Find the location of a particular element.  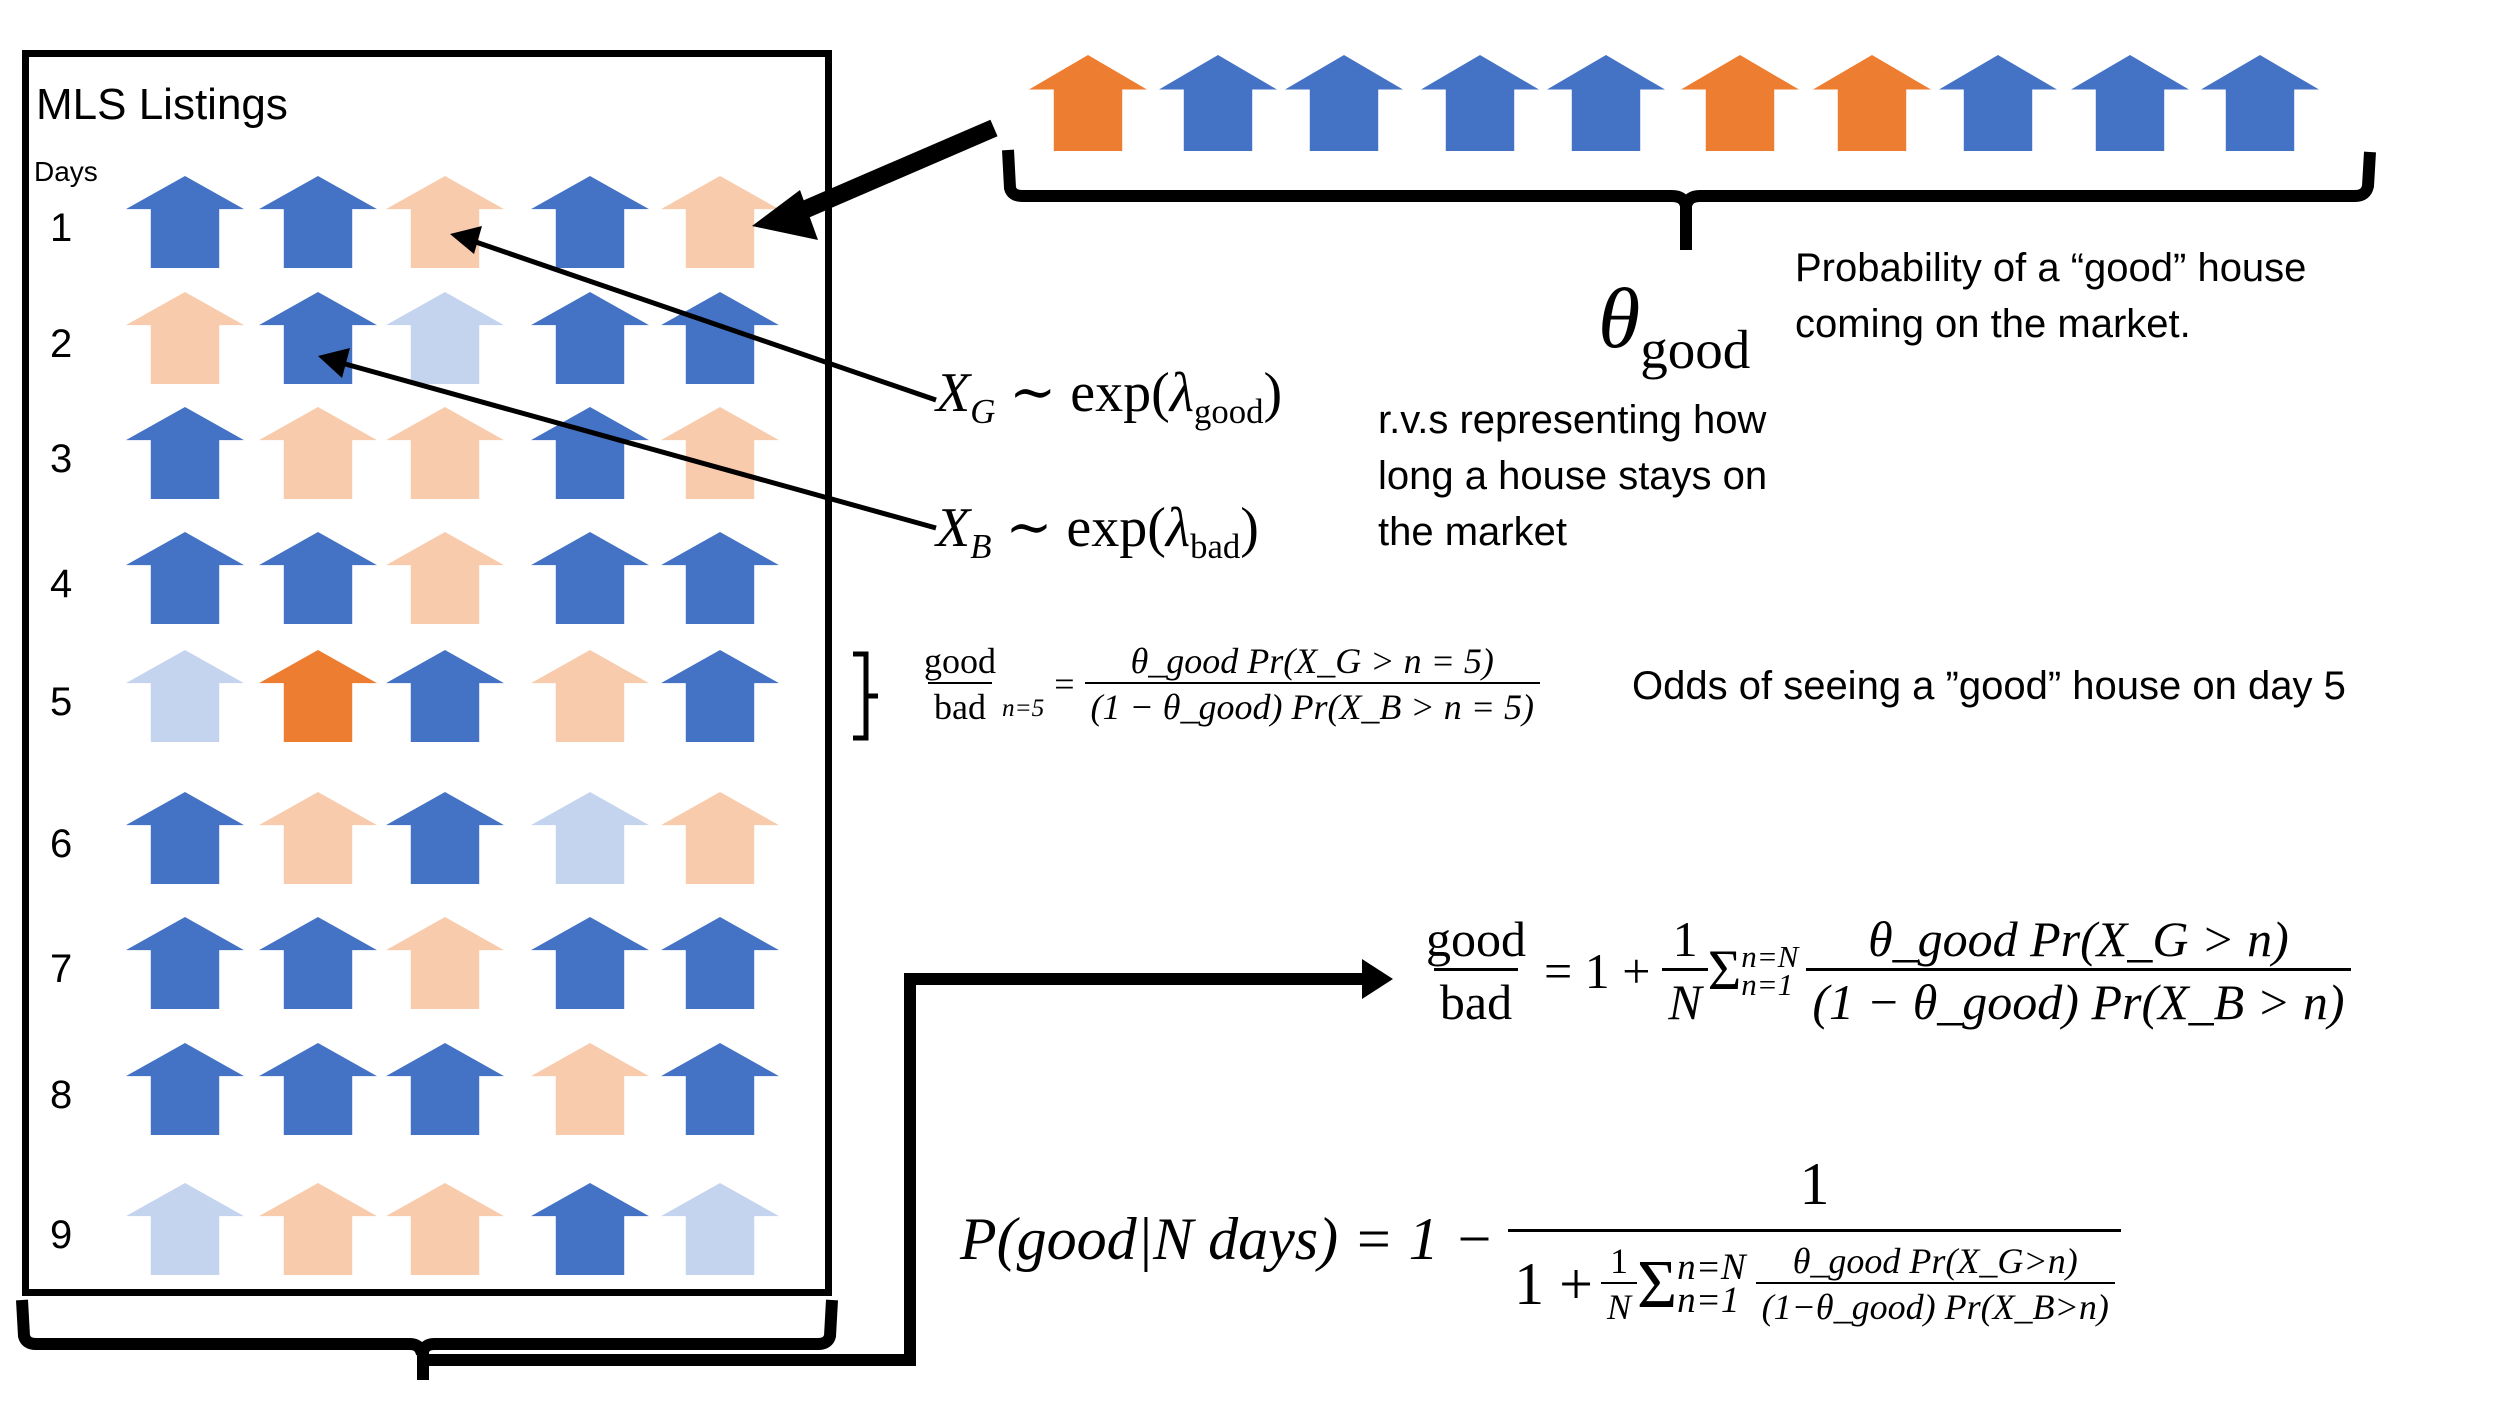

rvs-description-line3: the market is located at coordinates (1472, 532).